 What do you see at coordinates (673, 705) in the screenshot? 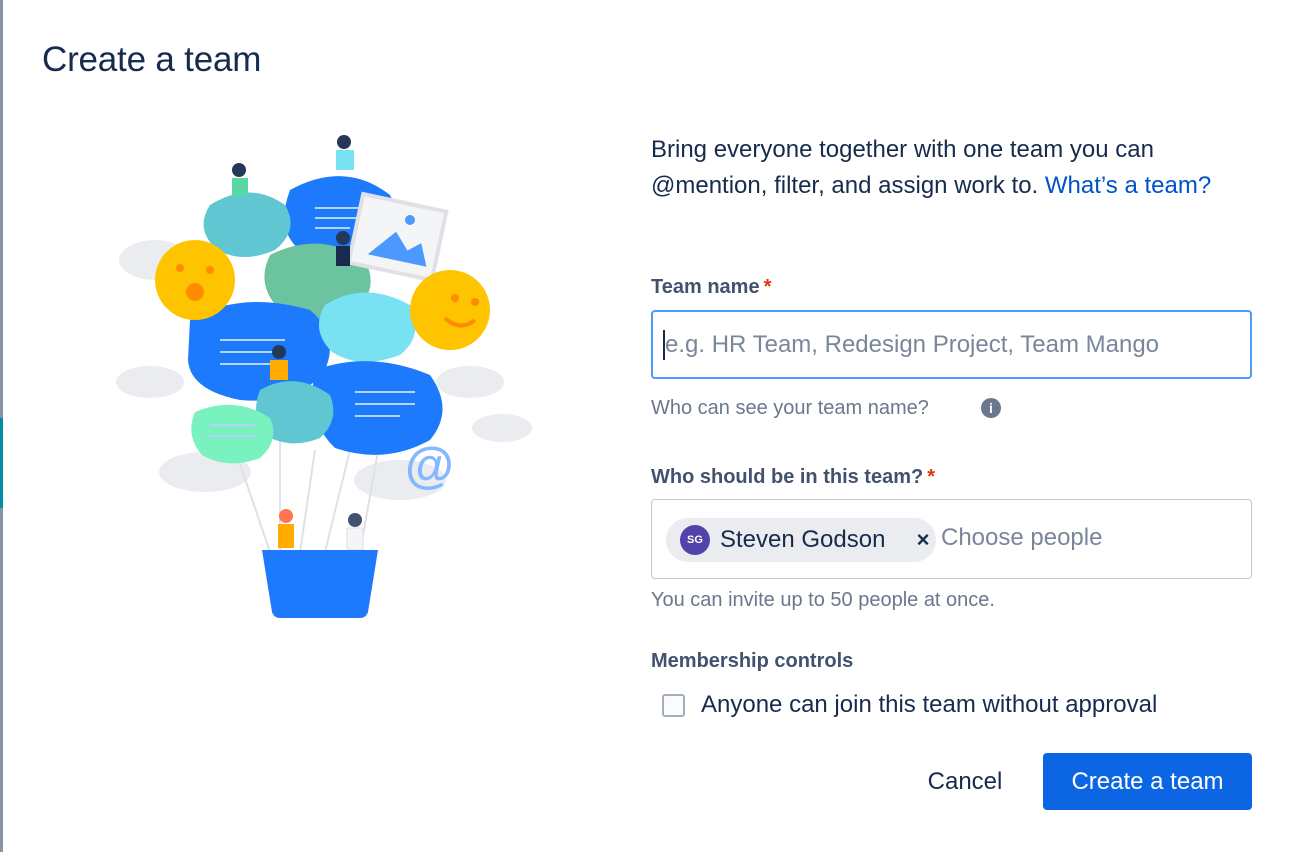
I see `open-membership-checkbox` at bounding box center [673, 705].